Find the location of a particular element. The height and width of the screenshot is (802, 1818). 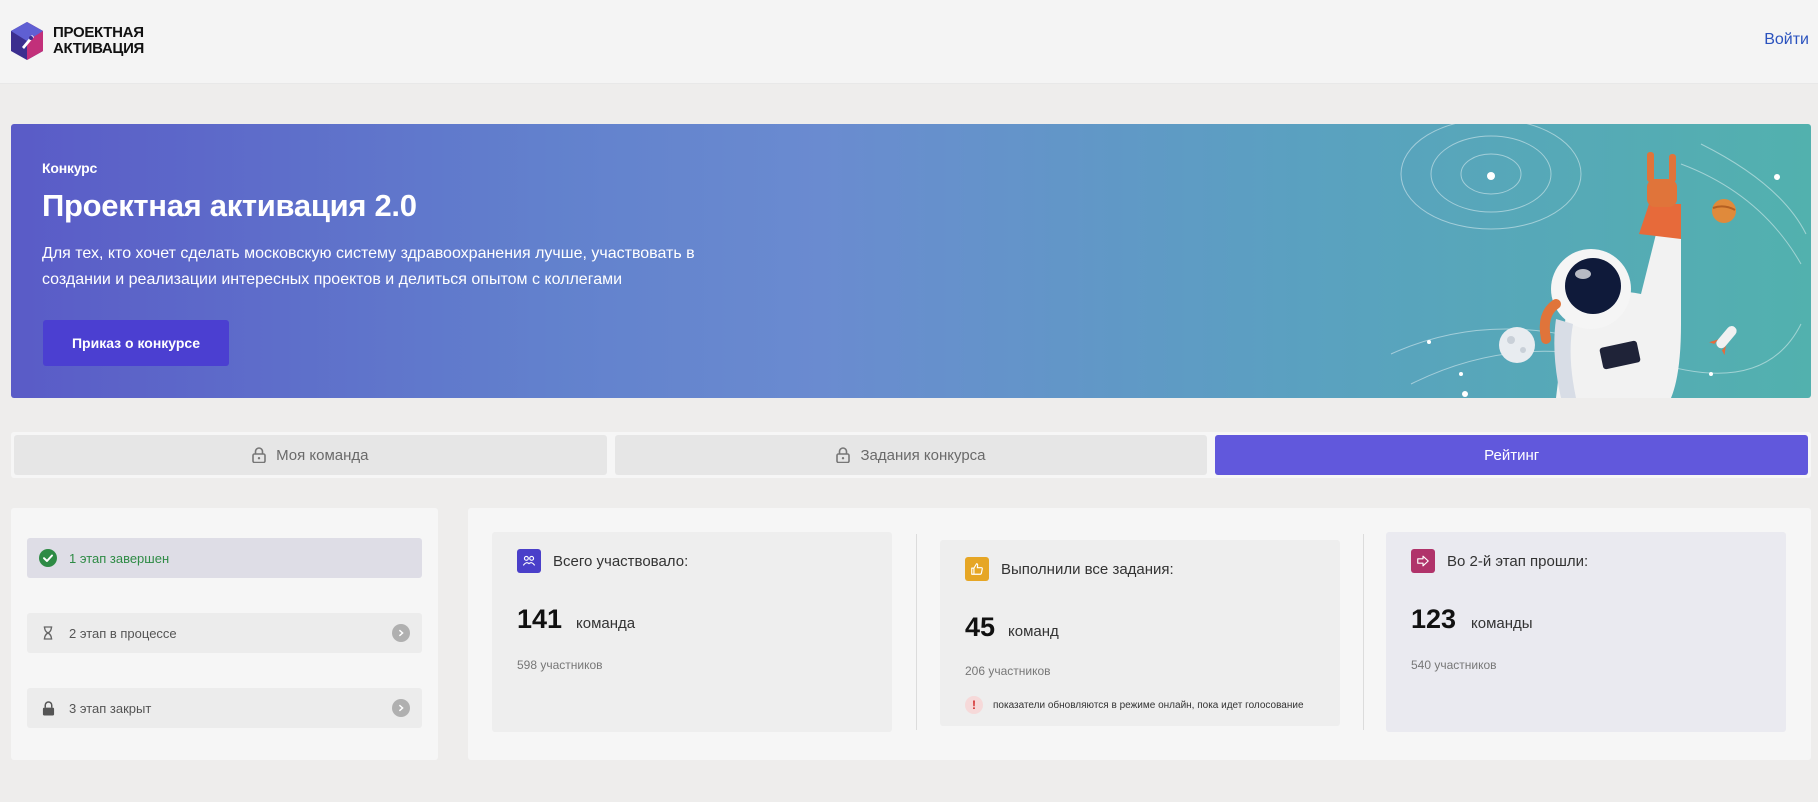

stat-completed-number: 45 is located at coordinates (980, 627).